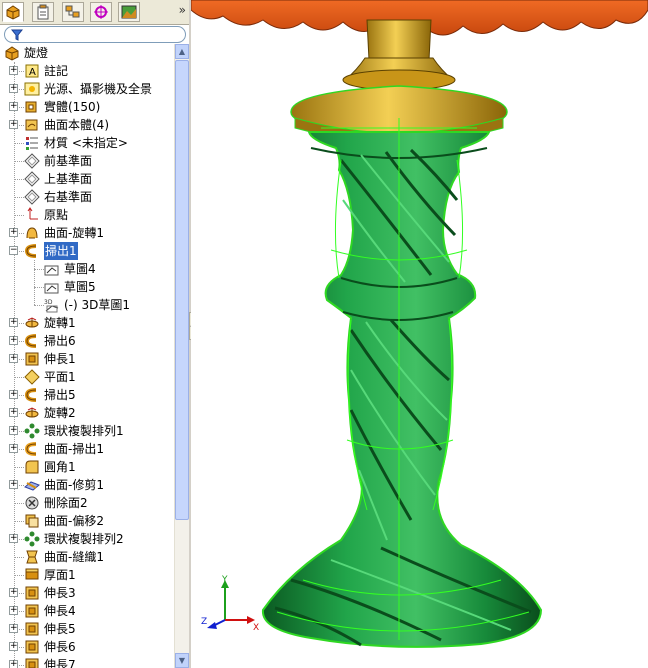 The height and width of the screenshot is (668, 648). Describe the element at coordinates (74, 449) in the screenshot. I see `tree-item-label: 曲面-掃出1` at that location.